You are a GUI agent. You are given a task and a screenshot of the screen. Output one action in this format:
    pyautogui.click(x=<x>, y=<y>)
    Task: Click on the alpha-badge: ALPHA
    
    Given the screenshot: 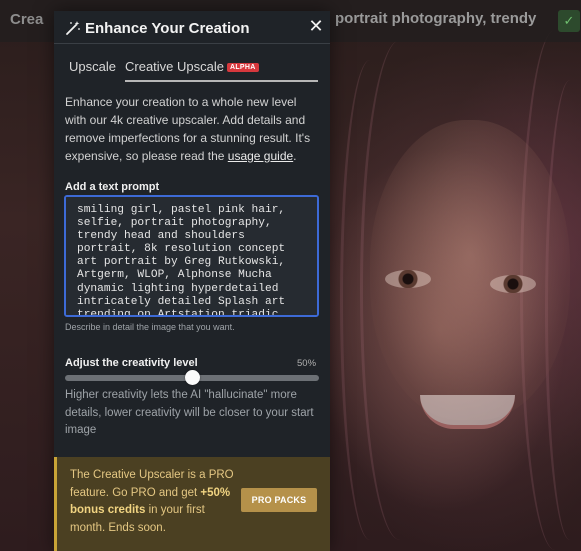 What is the action you would take?
    pyautogui.click(x=243, y=67)
    